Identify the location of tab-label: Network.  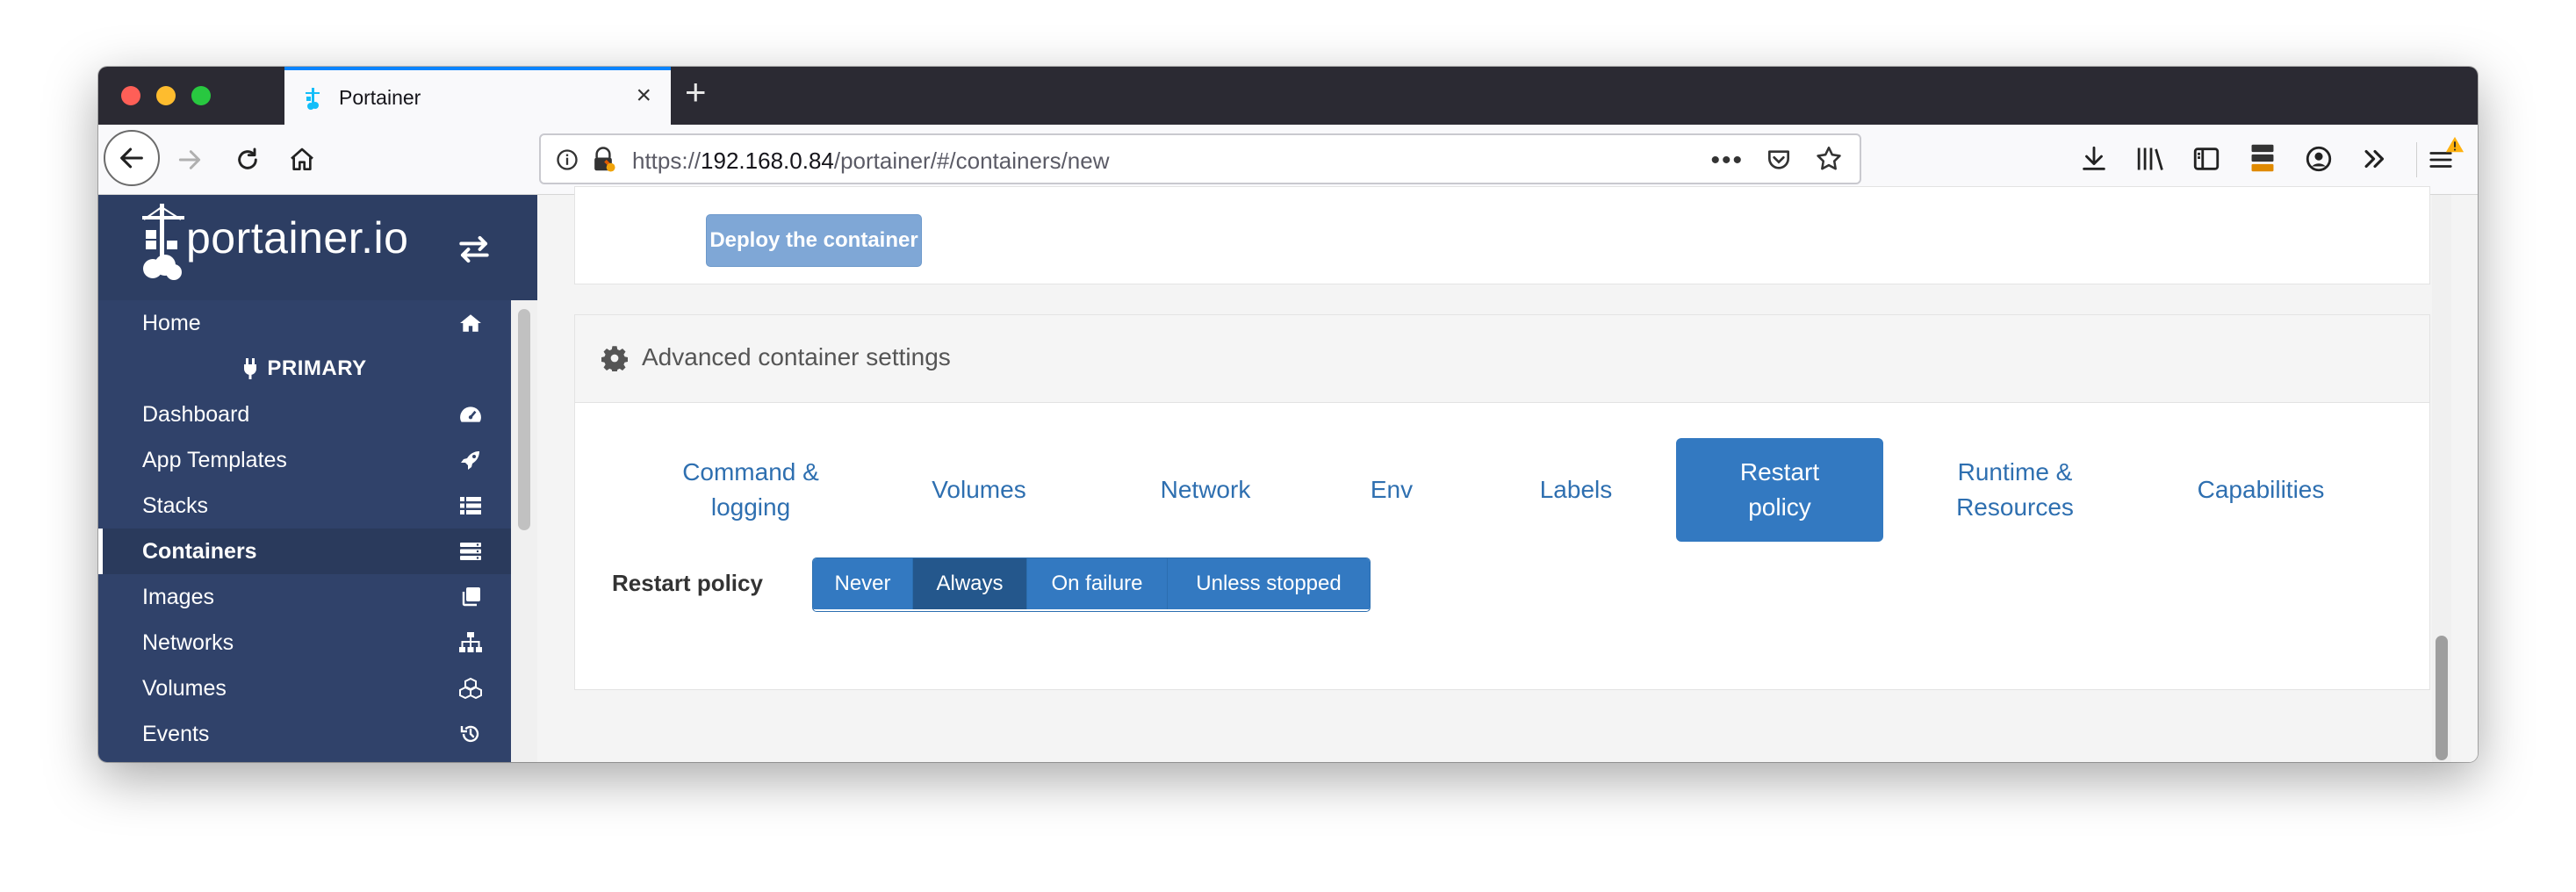
(1205, 489).